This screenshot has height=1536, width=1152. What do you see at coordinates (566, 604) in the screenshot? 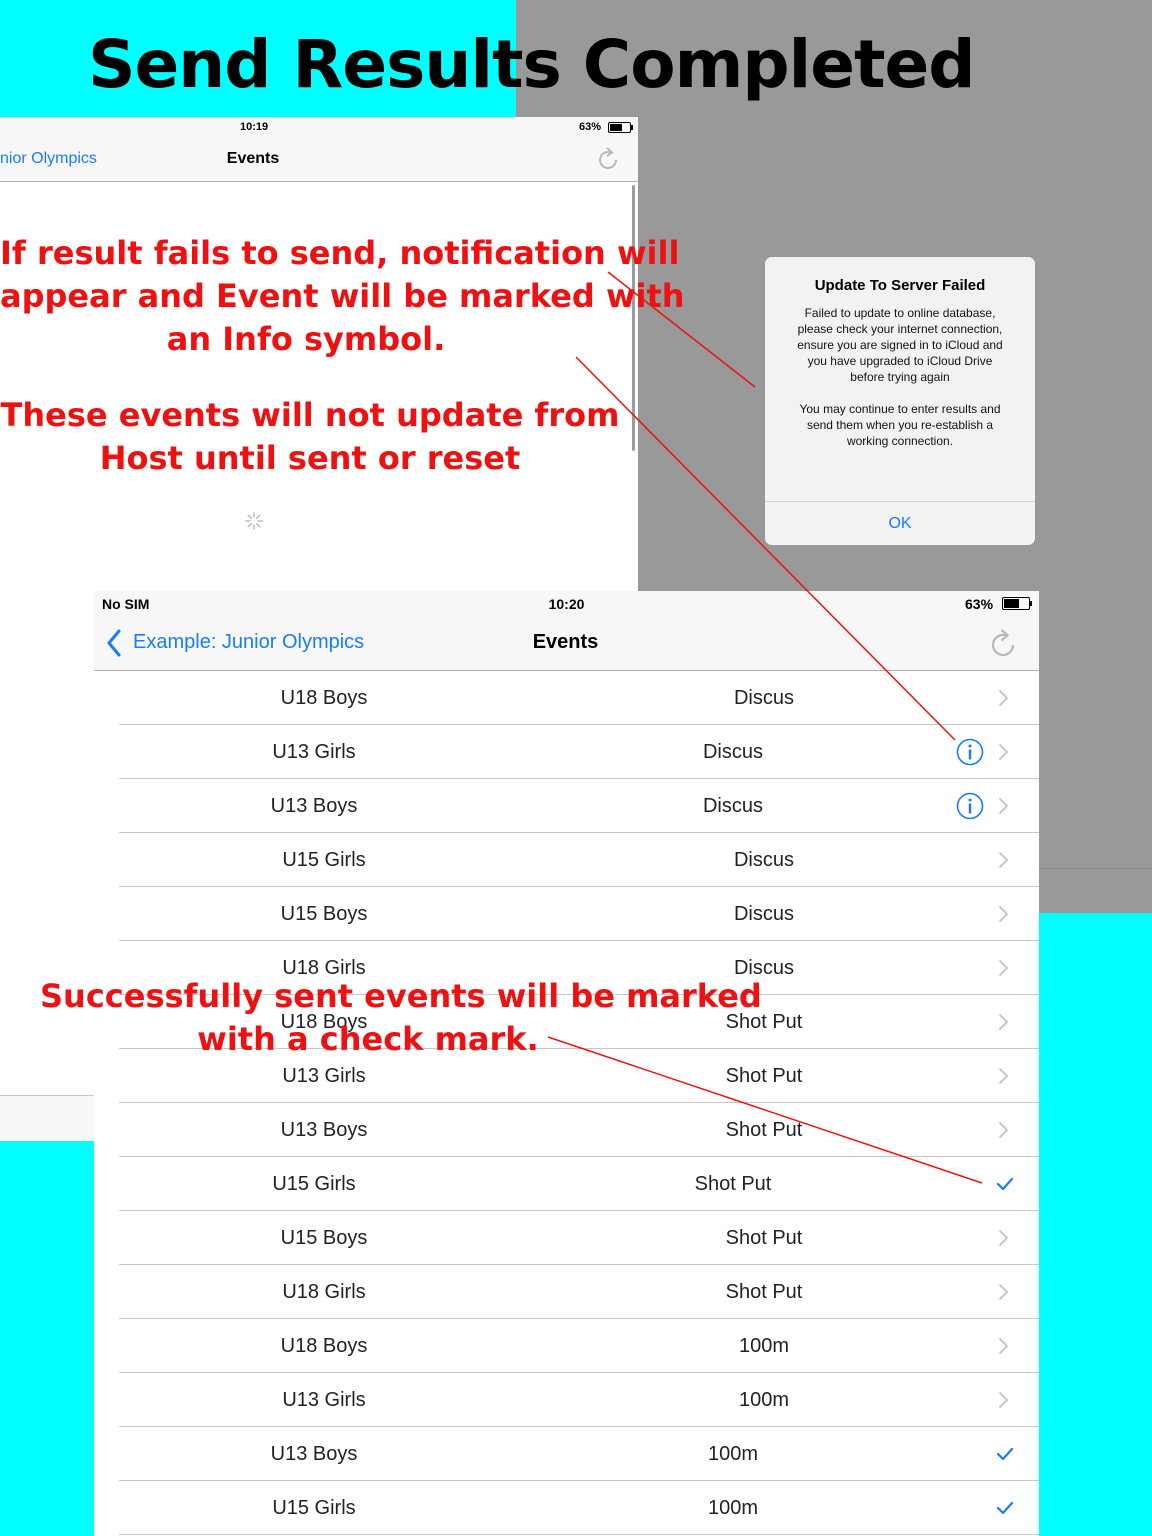
I see `status-time: 10:20` at bounding box center [566, 604].